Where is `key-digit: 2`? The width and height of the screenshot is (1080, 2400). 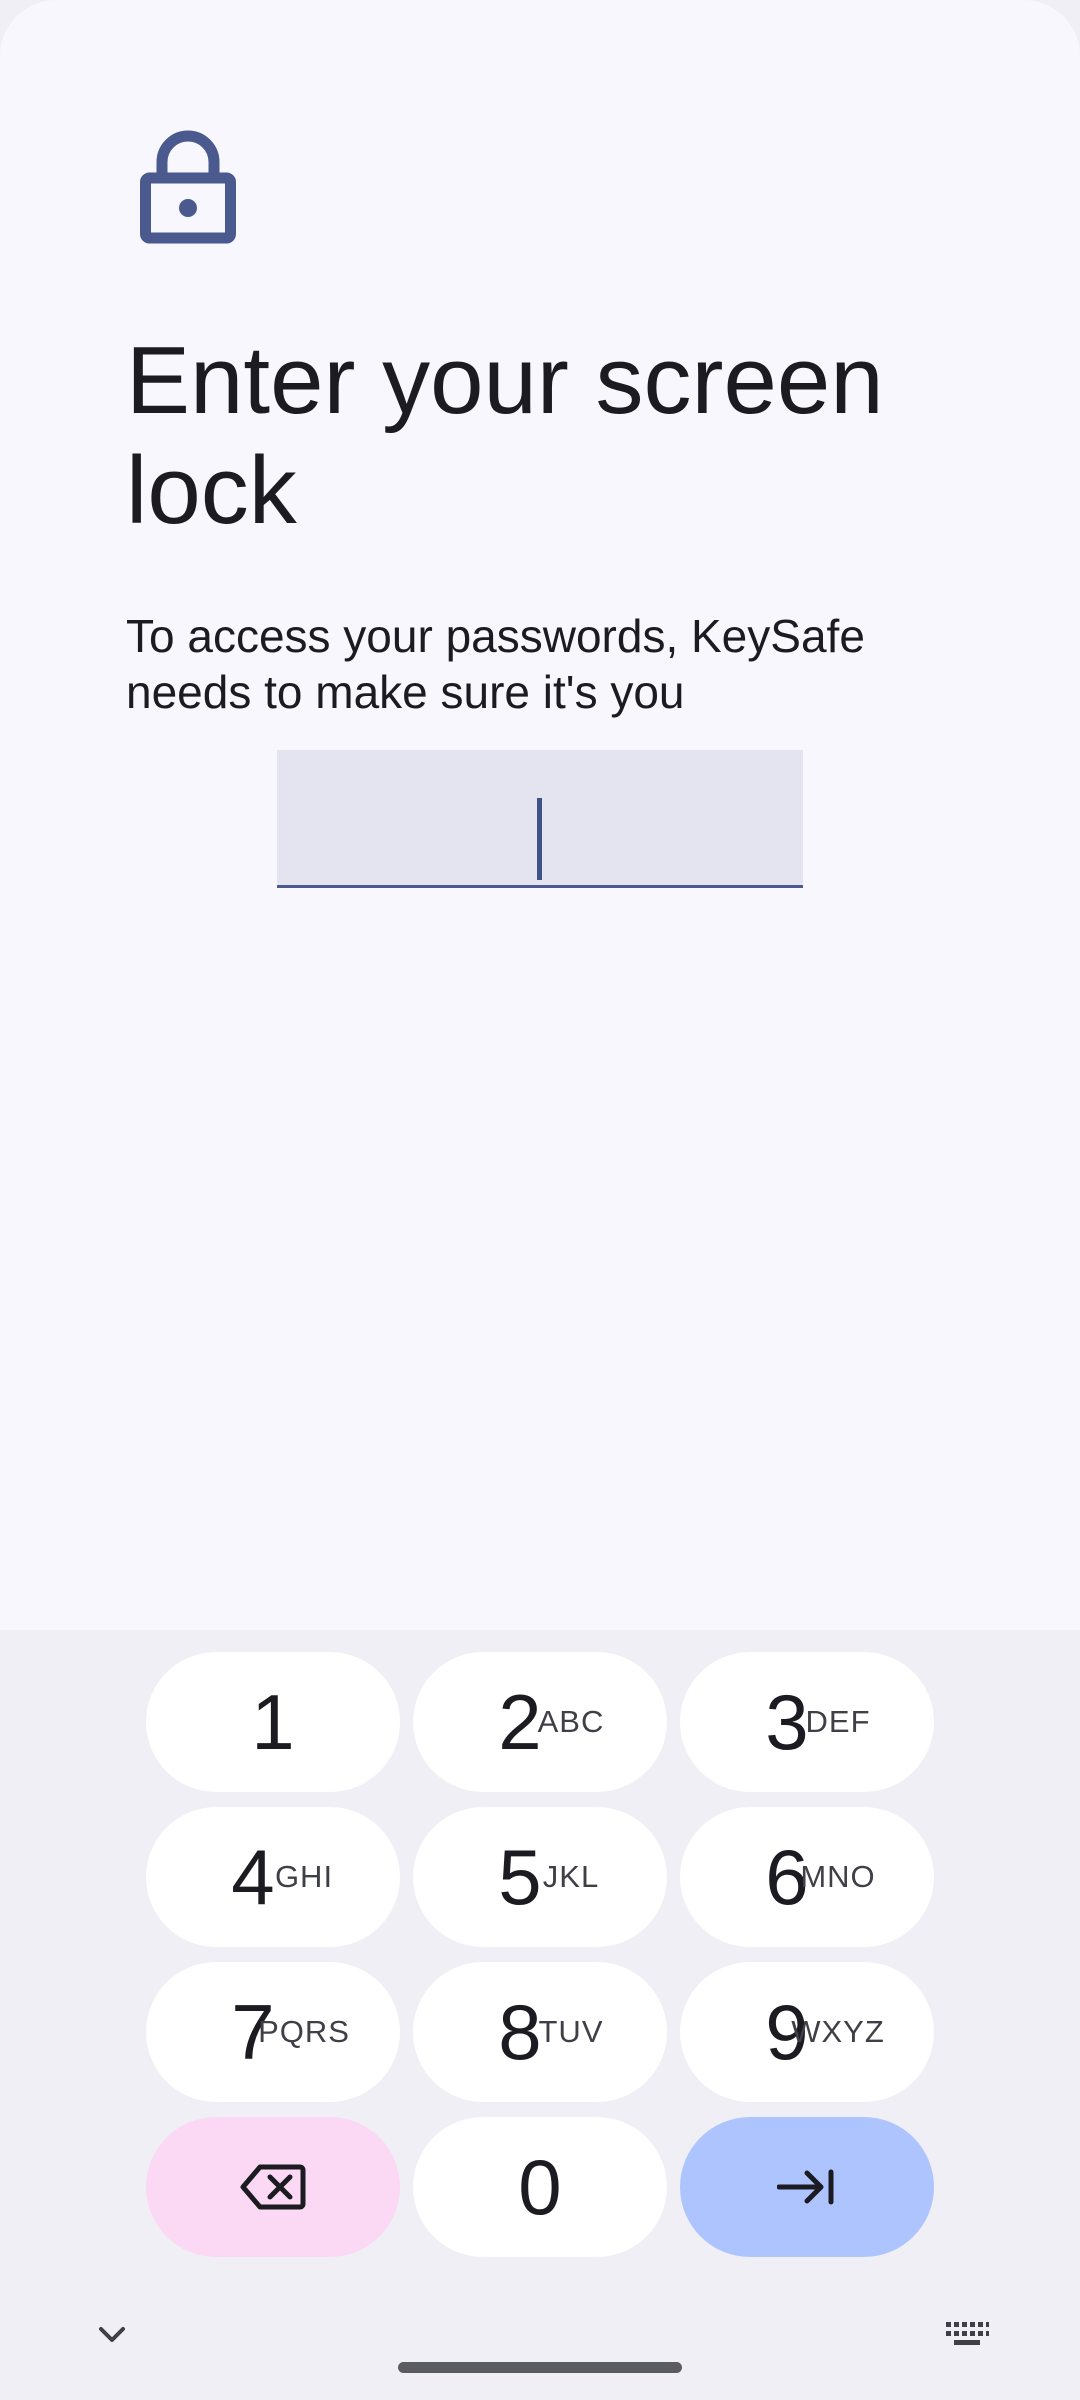
key-digit: 2 is located at coordinates (520, 1722).